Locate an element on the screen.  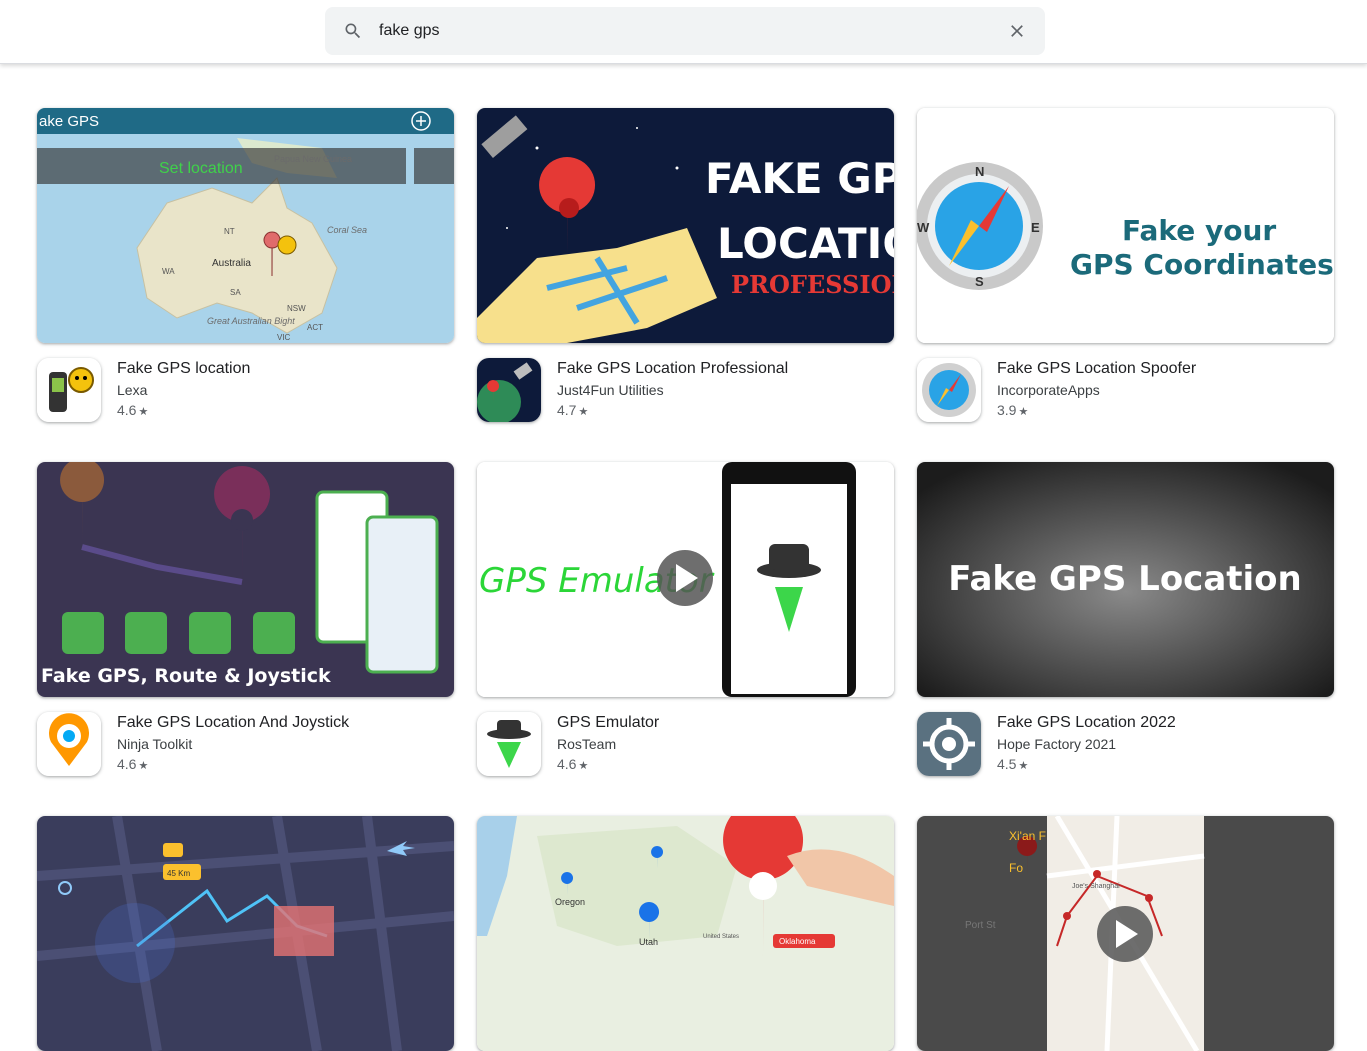
app-banner: FAKE GPS LOCATION PROFESSIONAL is located at coordinates (685, 225).